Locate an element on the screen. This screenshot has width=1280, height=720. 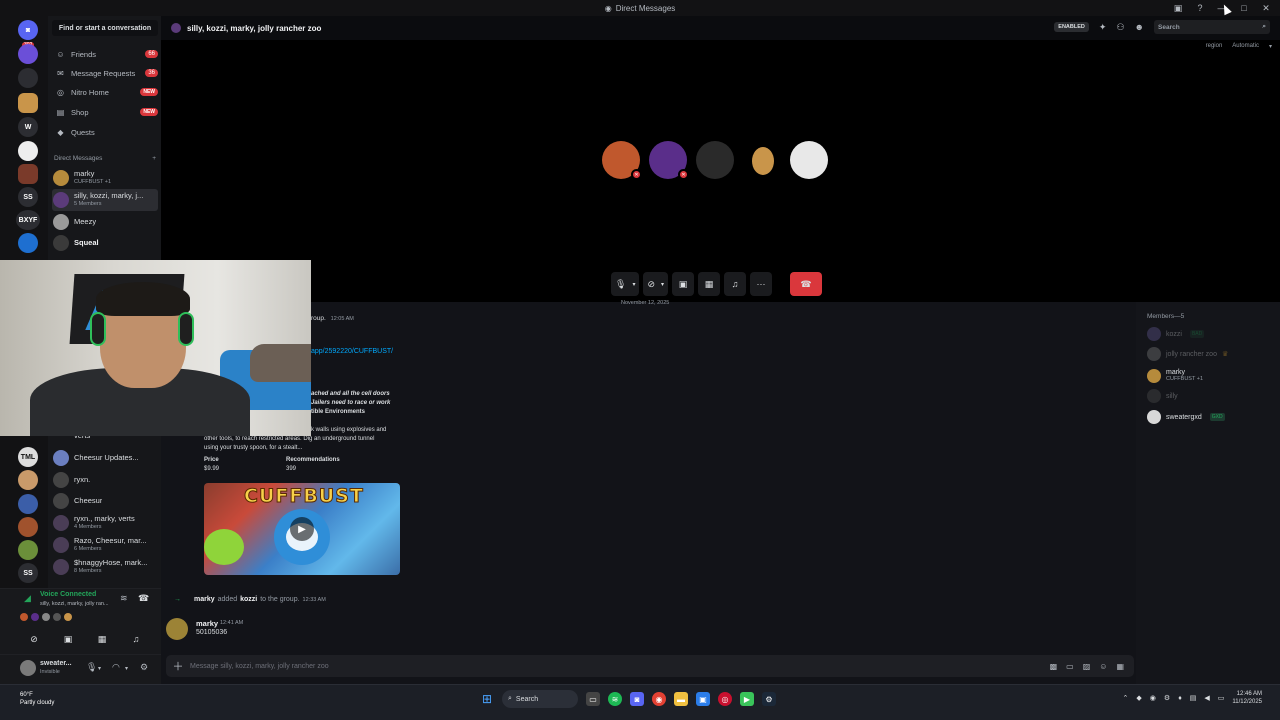
find-conversation-button: Find or start a conversation is located at coordinates (105, 28).